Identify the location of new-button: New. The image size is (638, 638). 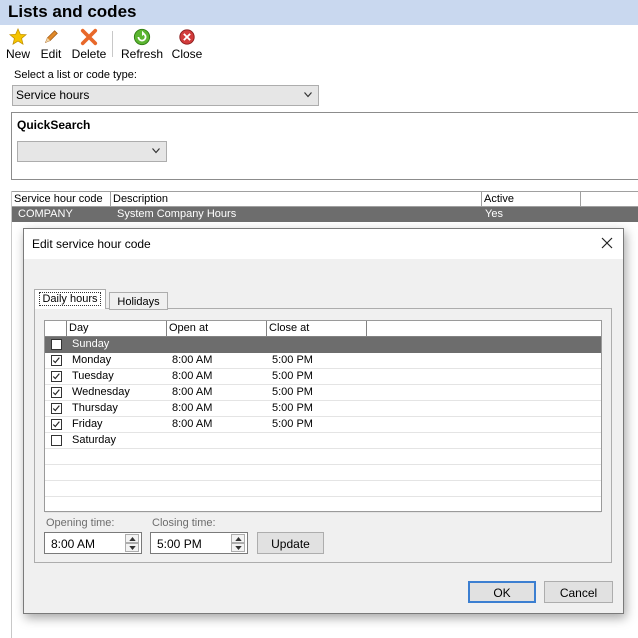
(18, 44).